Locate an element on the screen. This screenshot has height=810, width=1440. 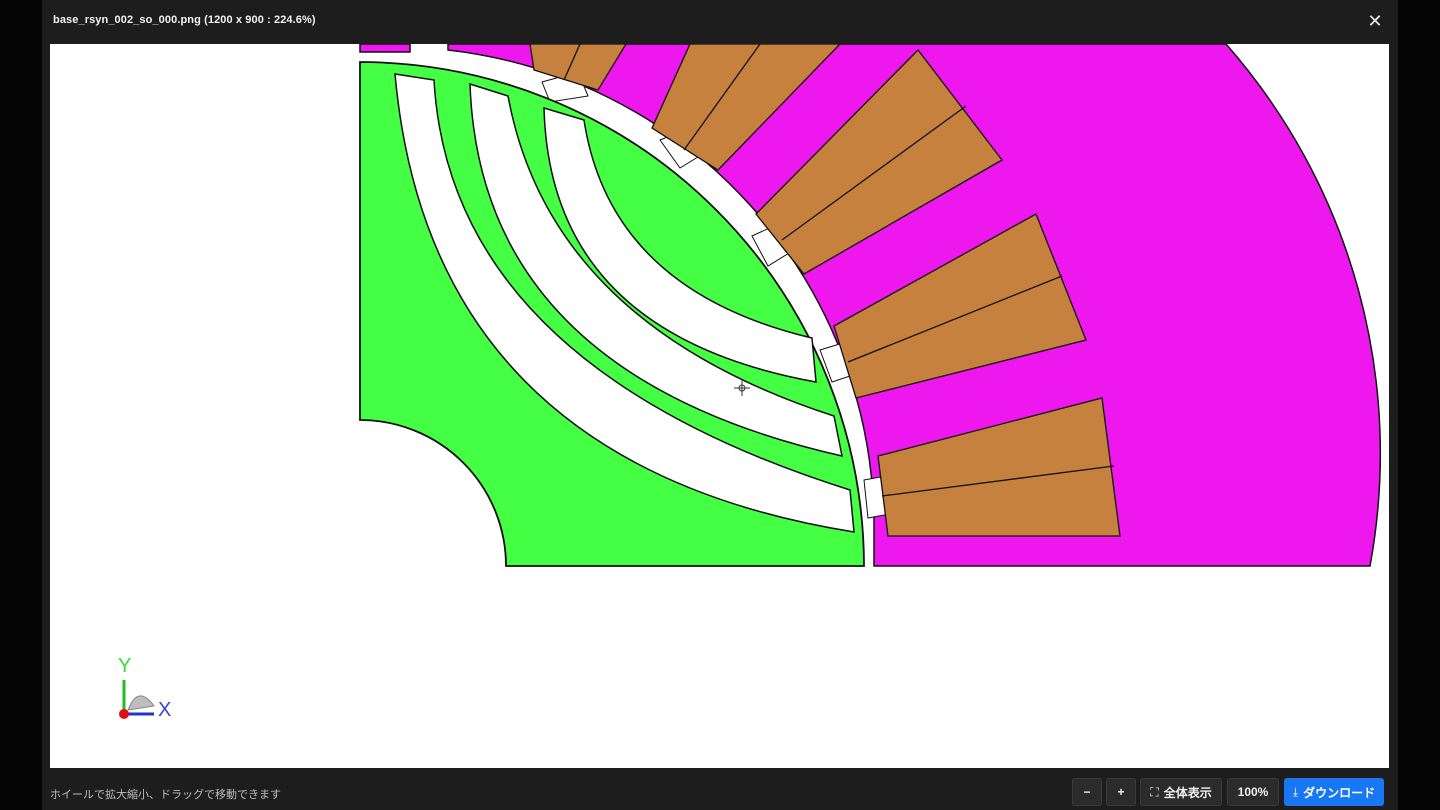
fit-to-window-button: ⛶ 全体表示 is located at coordinates (1181, 792).